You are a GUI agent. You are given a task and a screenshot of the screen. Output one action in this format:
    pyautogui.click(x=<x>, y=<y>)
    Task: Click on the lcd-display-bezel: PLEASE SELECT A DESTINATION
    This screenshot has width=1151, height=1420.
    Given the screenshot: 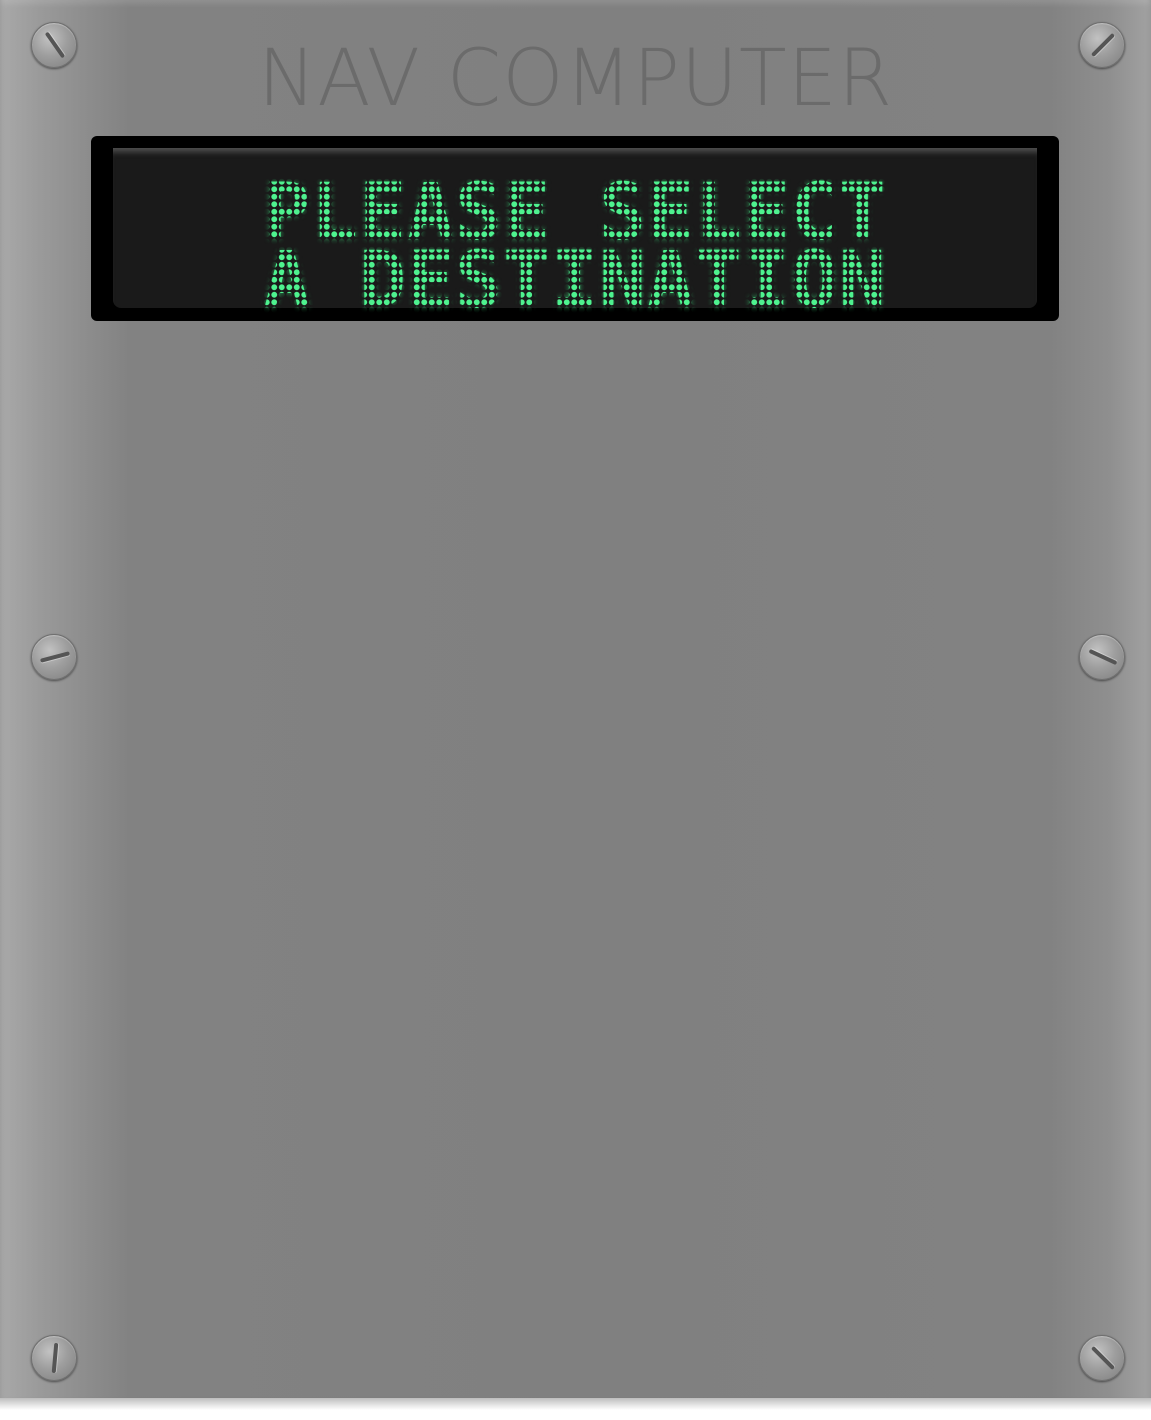 What is the action you would take?
    pyautogui.click(x=575, y=228)
    